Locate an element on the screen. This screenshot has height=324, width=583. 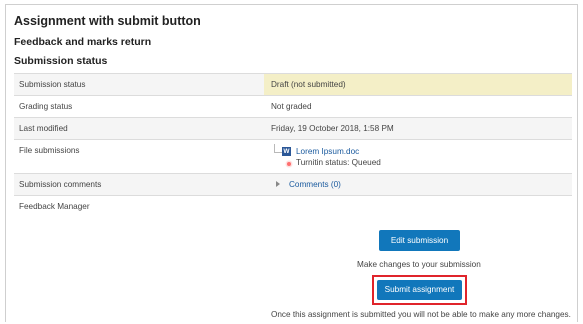
edit-submission-button: Edit submission is located at coordinates (419, 240).